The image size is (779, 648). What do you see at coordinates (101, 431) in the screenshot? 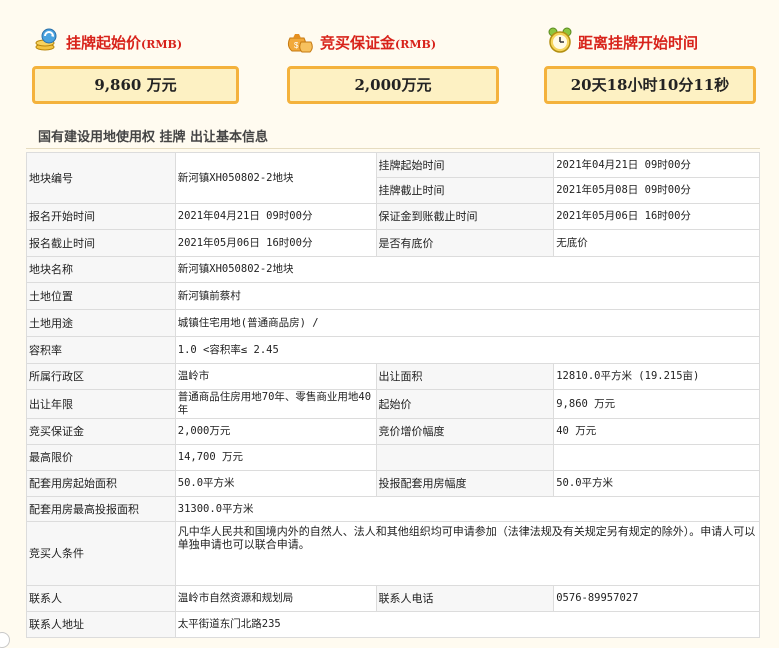
I see `bid-deposit-label: 竞买保证金` at bounding box center [101, 431].